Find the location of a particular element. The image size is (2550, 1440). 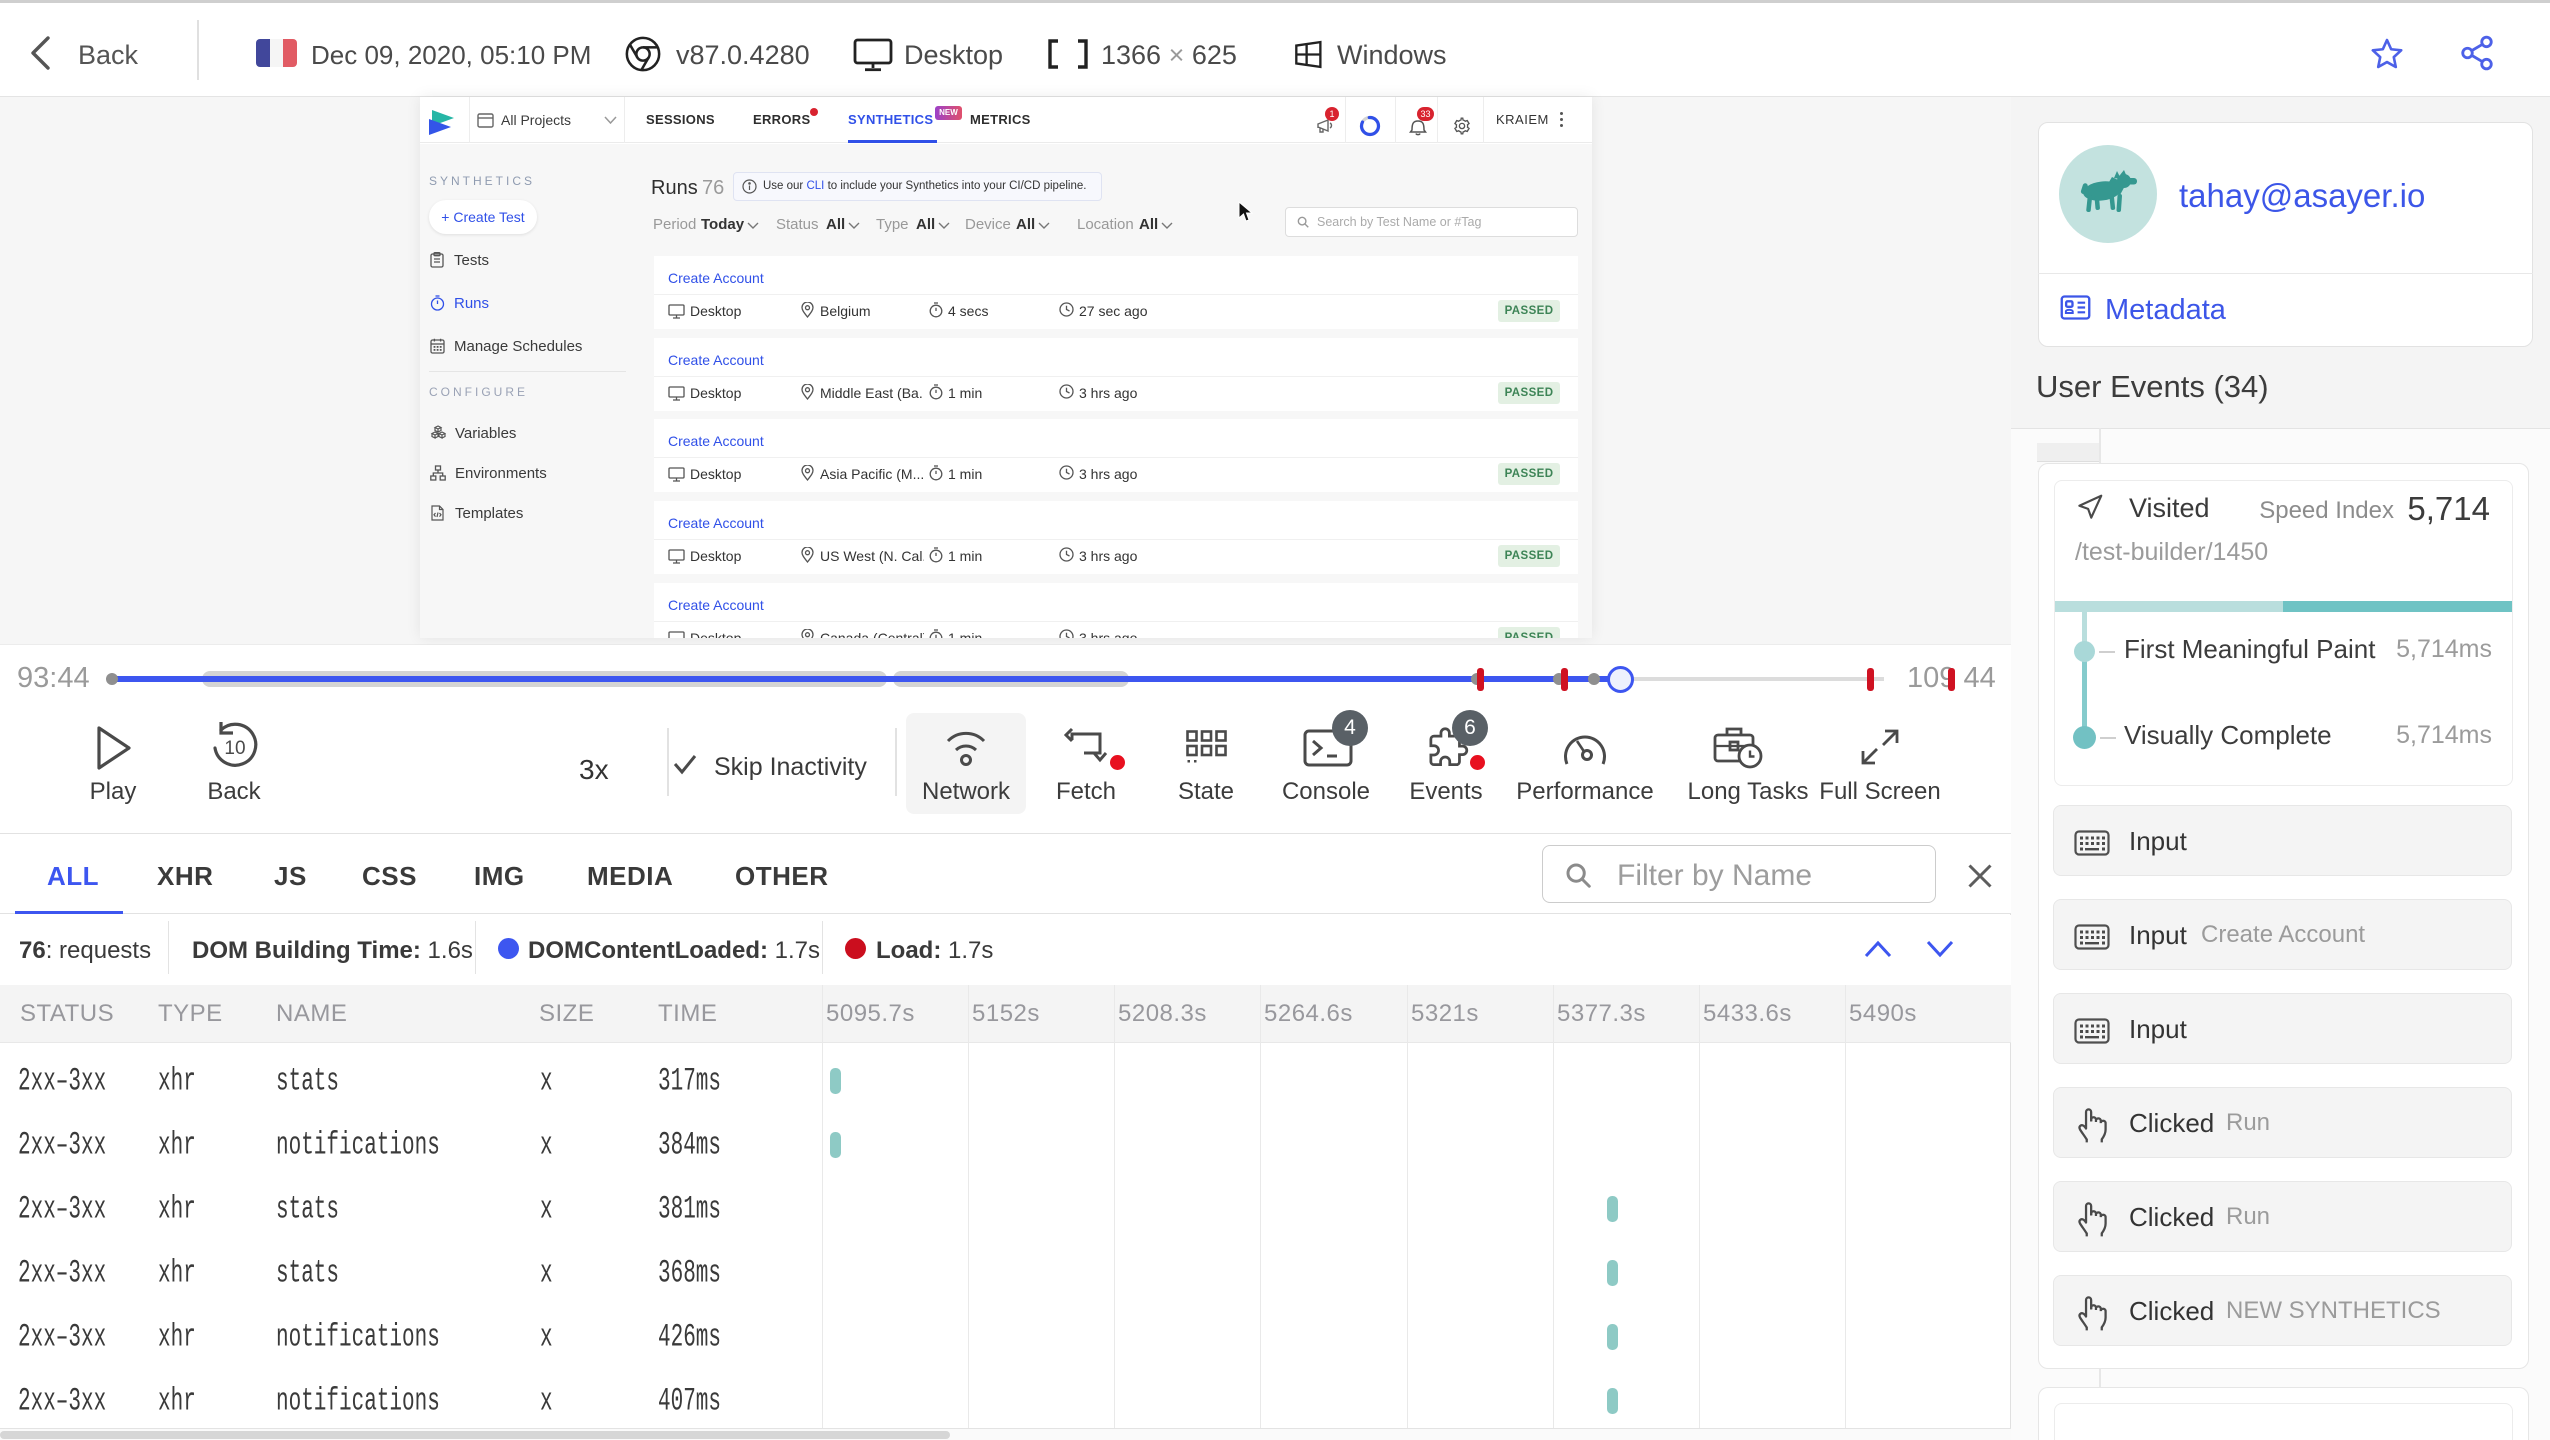

svg-text: 10 is located at coordinates (234, 748).